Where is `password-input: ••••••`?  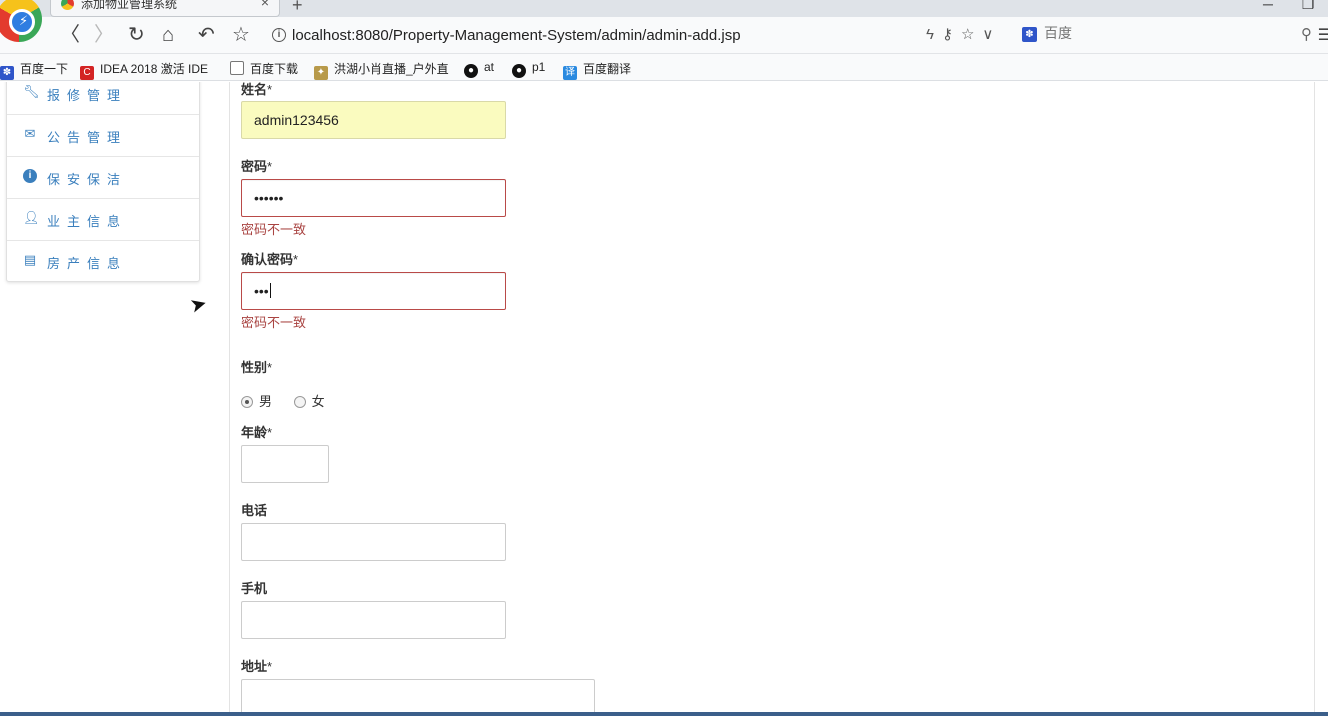
password-input: •••••• is located at coordinates (373, 198).